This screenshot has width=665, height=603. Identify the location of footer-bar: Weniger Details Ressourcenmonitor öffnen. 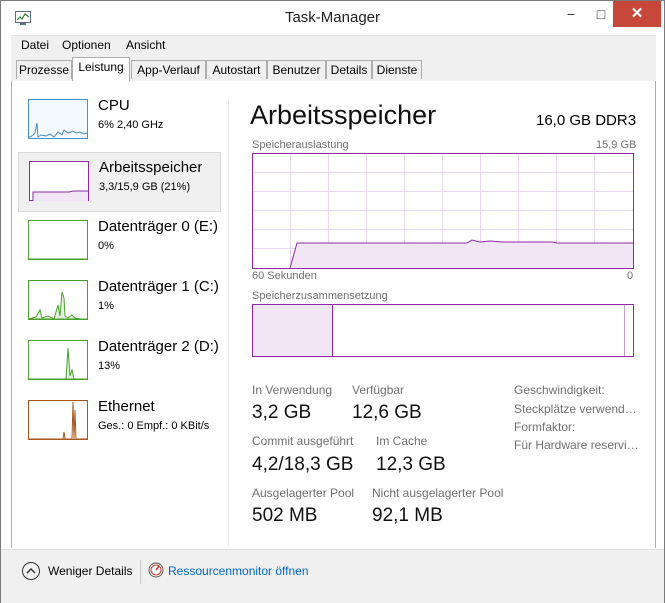
(332, 576).